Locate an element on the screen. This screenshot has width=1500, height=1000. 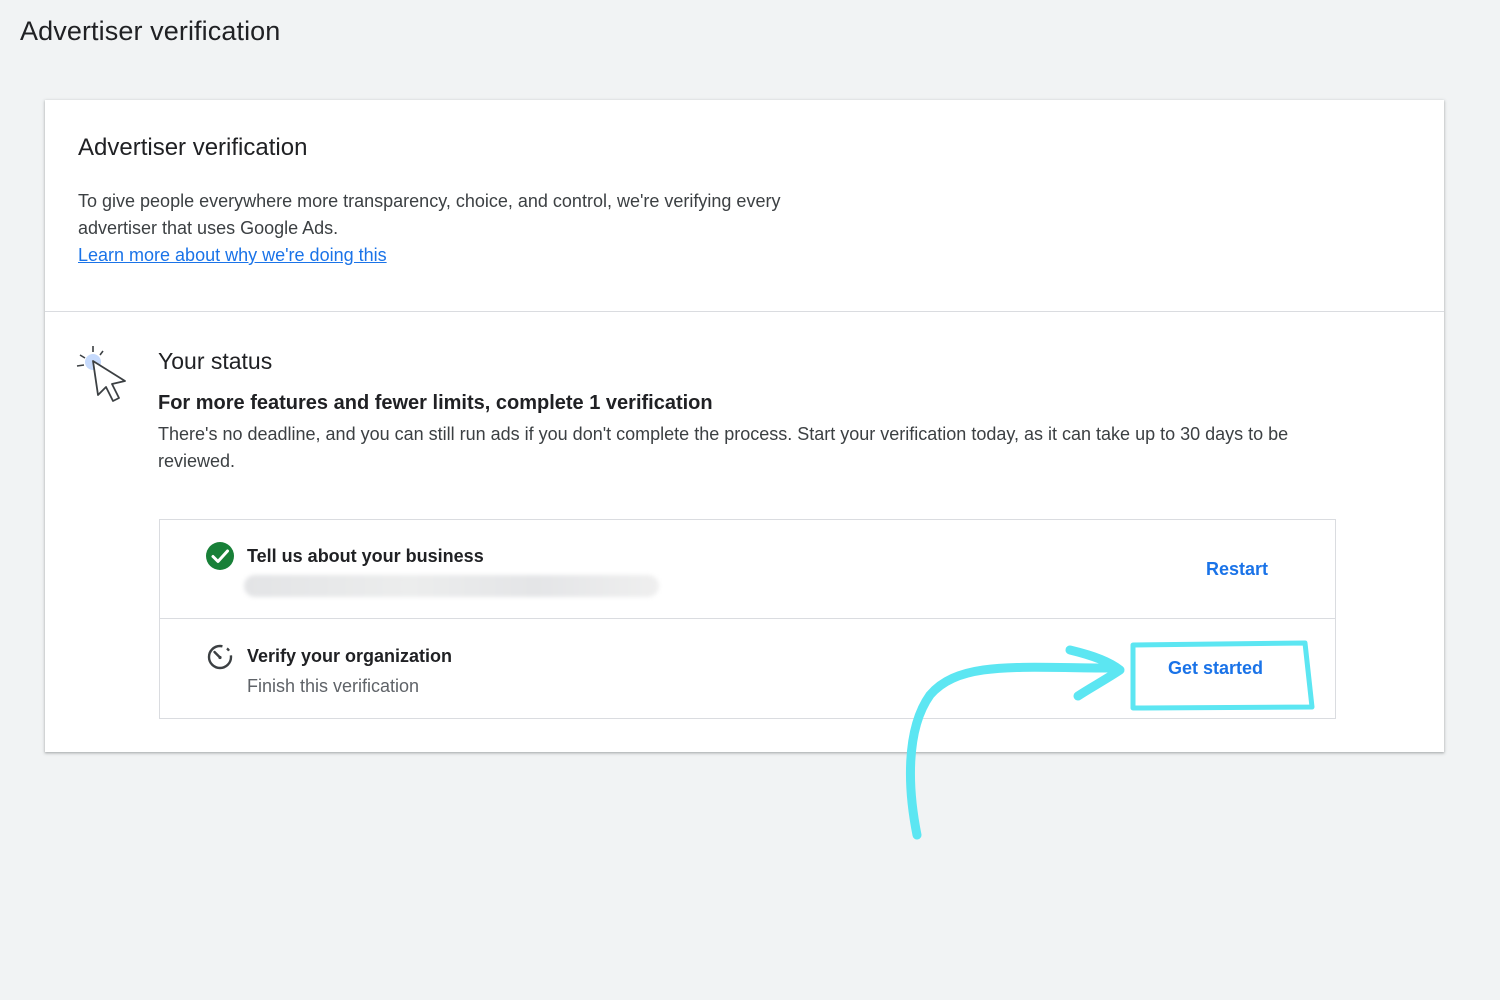
card-title: Advertiser verification is located at coordinates (193, 147).